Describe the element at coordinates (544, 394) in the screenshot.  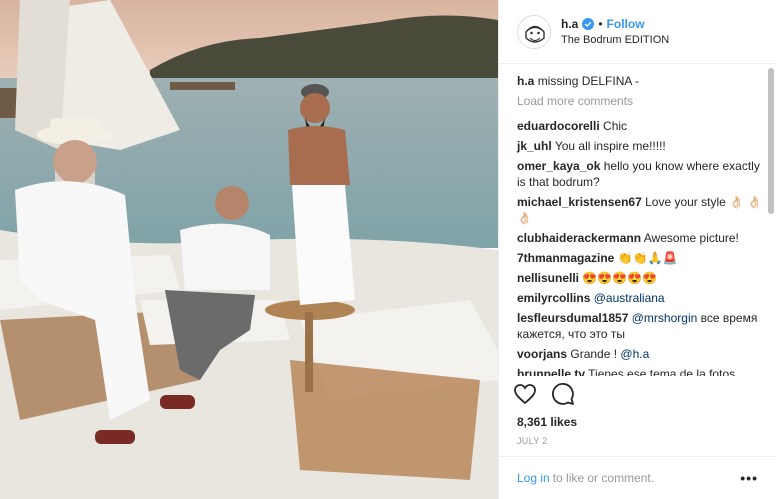
I see `post-actions` at that location.